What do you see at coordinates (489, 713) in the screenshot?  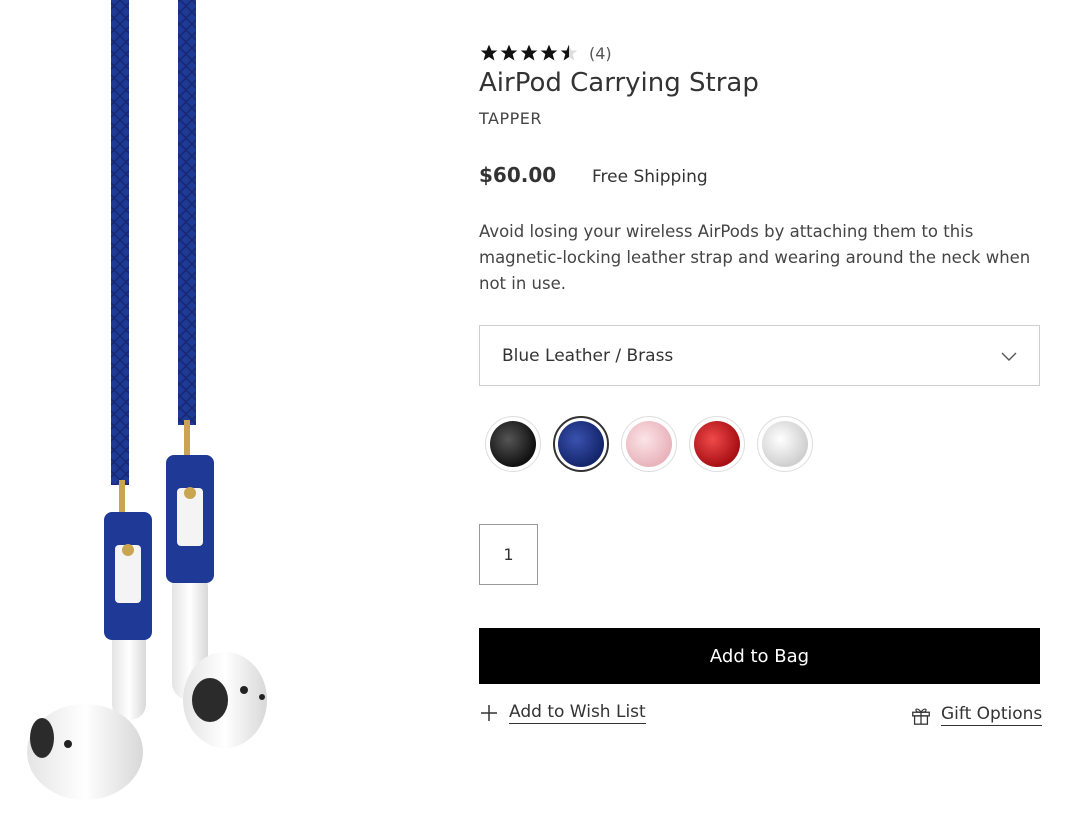 I see `plus-icon` at bounding box center [489, 713].